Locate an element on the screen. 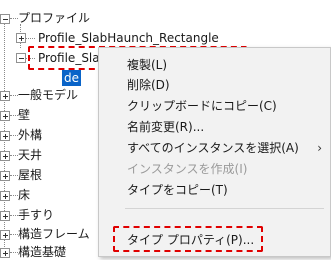 Image resolution: width=331 pixels, height=260 pixels. tree-node-category: 外構 is located at coordinates (30, 135).